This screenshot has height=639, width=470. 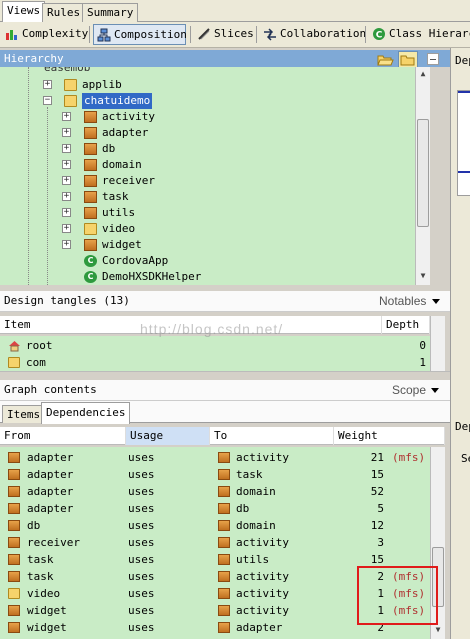 I want to click on collaboration-button: Collaboration, so click(x=313, y=34).